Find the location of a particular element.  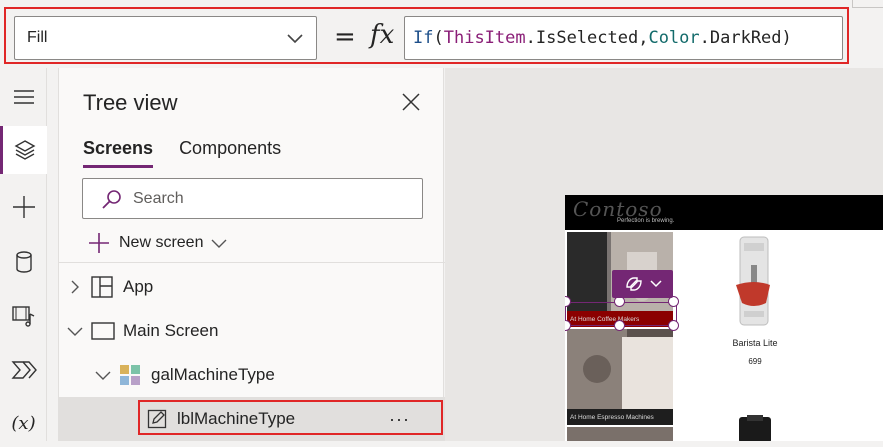

gallery-icon is located at coordinates (130, 375).